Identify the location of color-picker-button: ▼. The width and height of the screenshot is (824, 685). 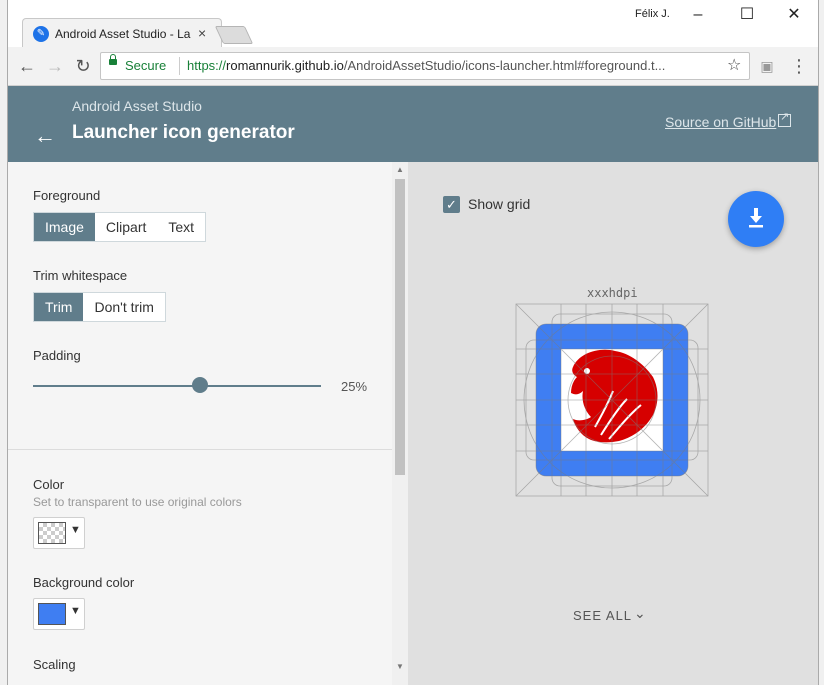
(59, 533).